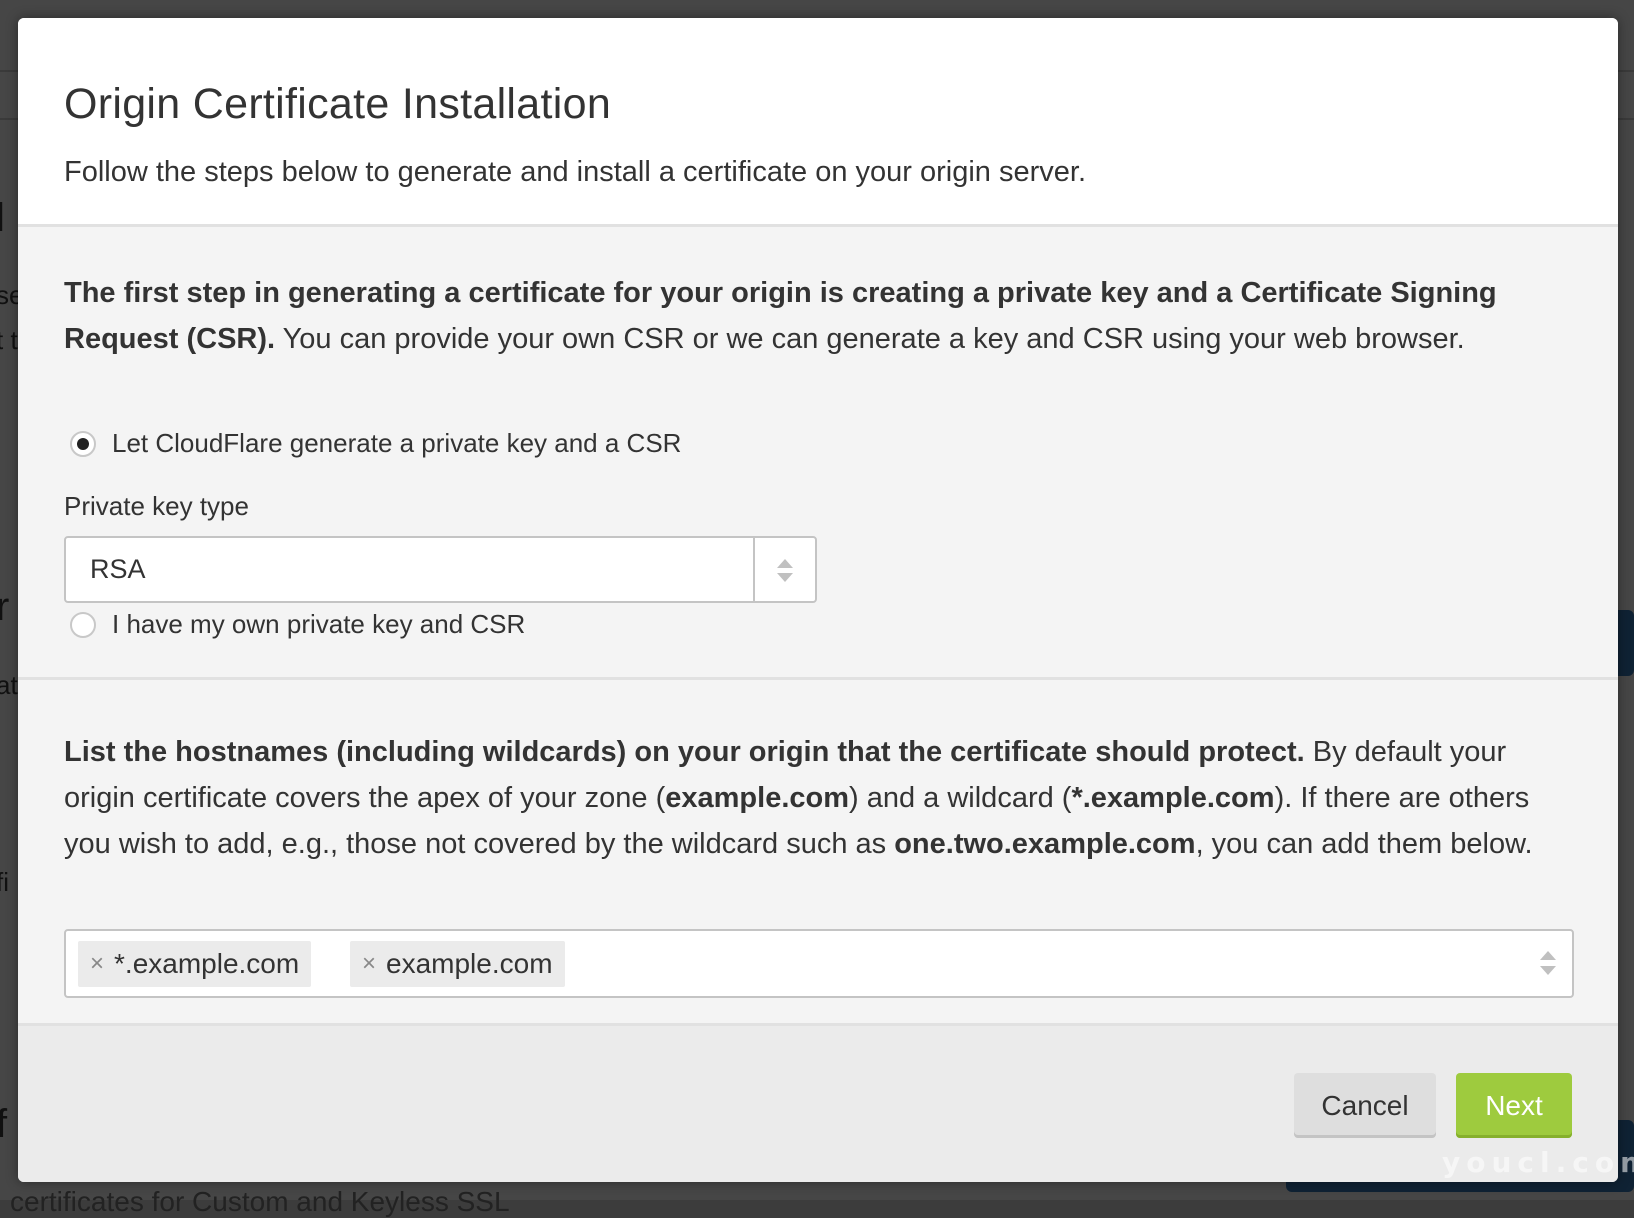  Describe the element at coordinates (83, 624) in the screenshot. I see `radio-button-unchecked` at that location.